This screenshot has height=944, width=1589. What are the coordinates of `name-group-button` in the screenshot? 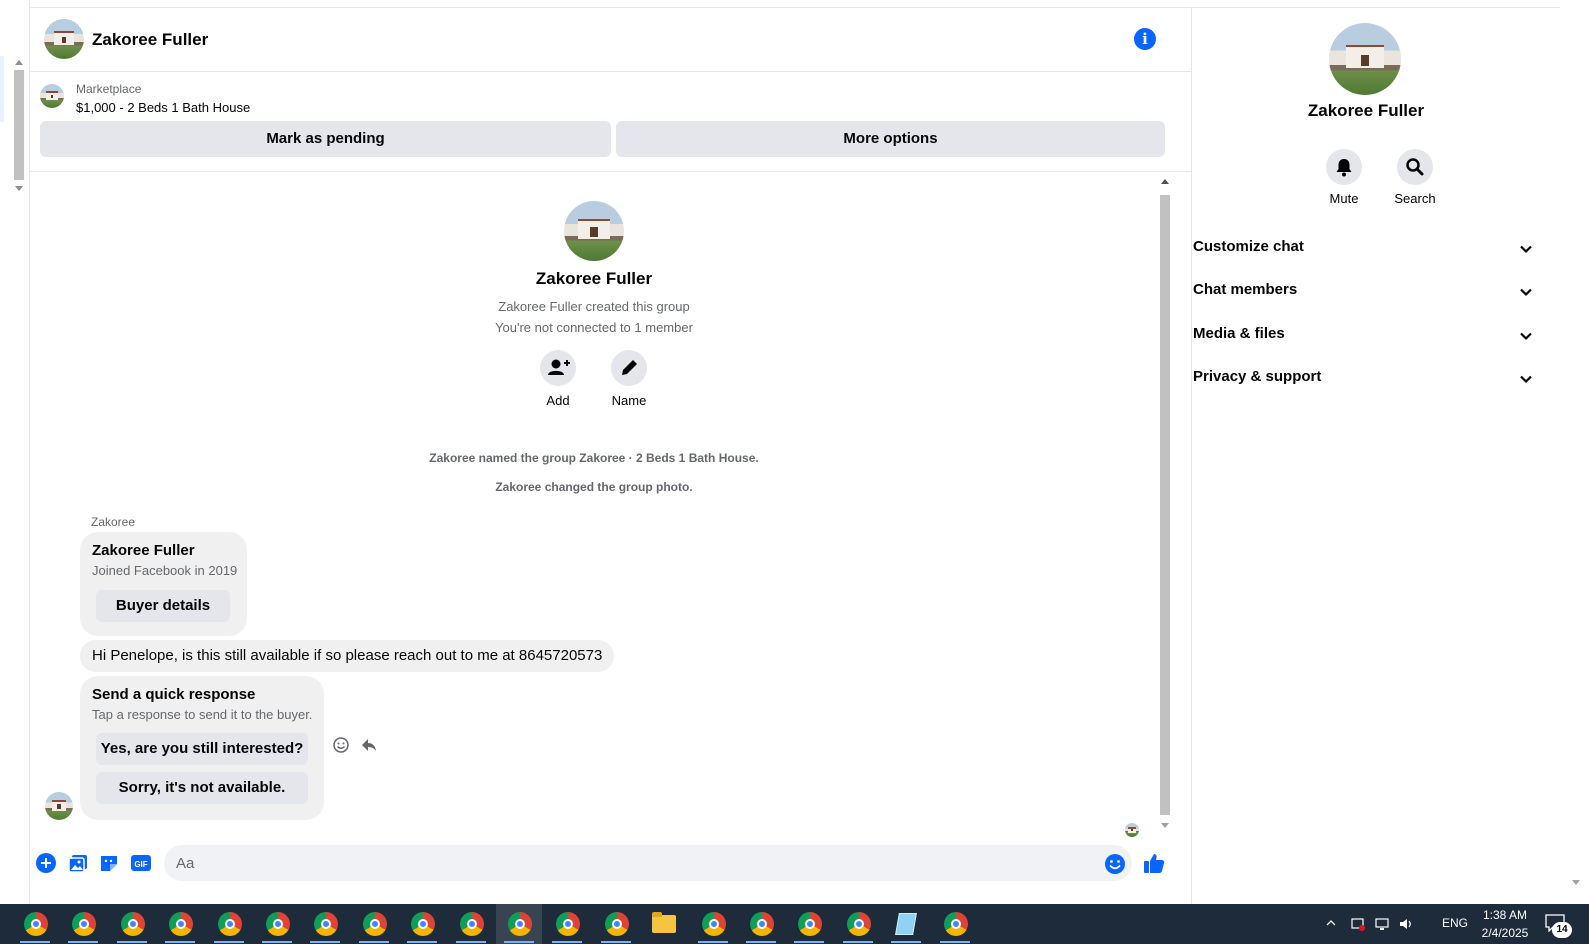 It's located at (629, 368).